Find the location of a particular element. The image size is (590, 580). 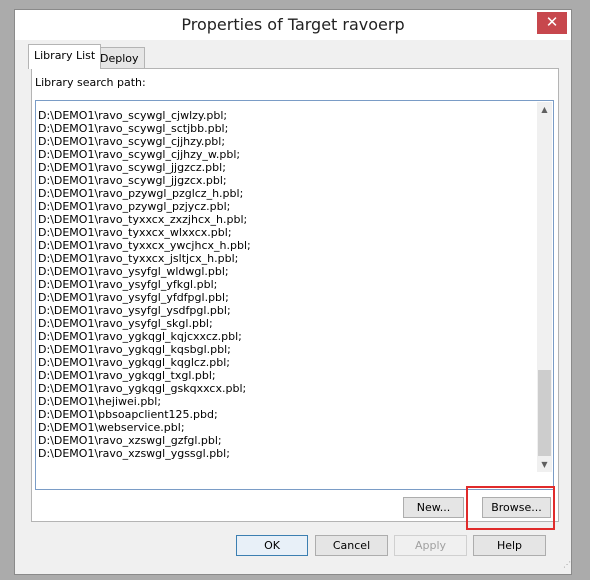

library-path-item: D:\DEMO1\ravo_pzywgl_pzjycz.pbl; is located at coordinates (143, 206).